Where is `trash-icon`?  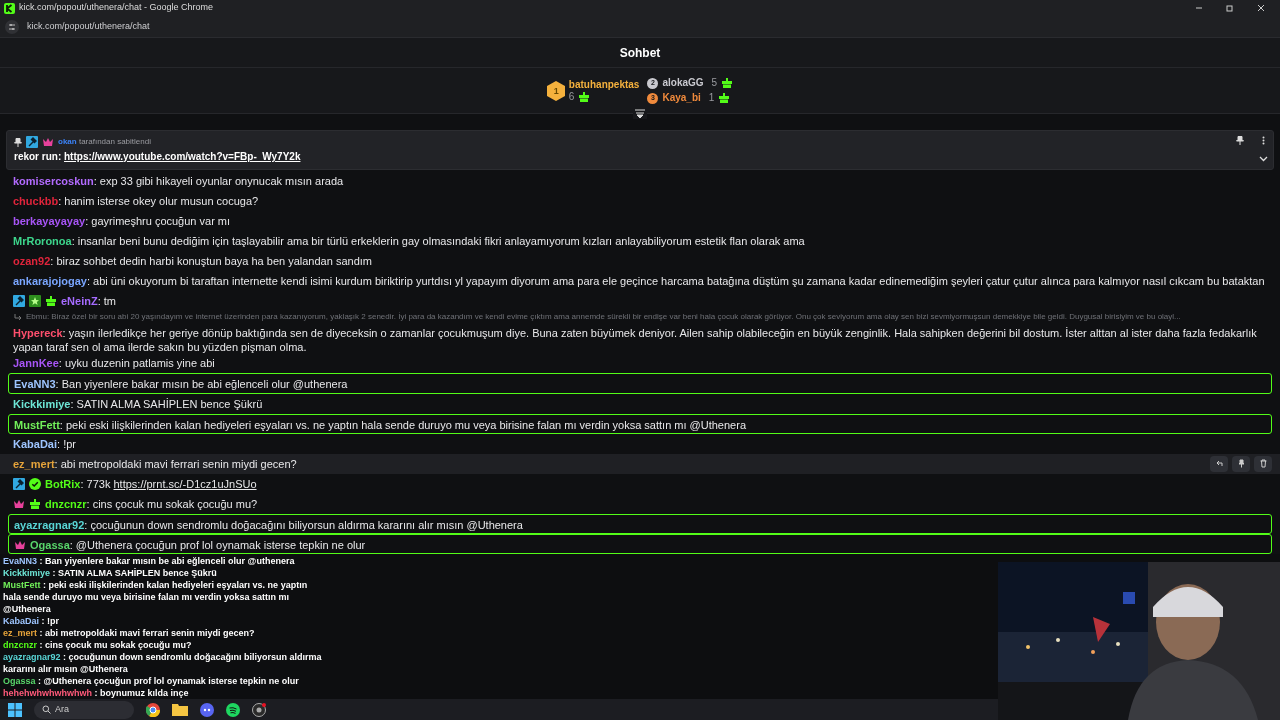 trash-icon is located at coordinates (1263, 464).